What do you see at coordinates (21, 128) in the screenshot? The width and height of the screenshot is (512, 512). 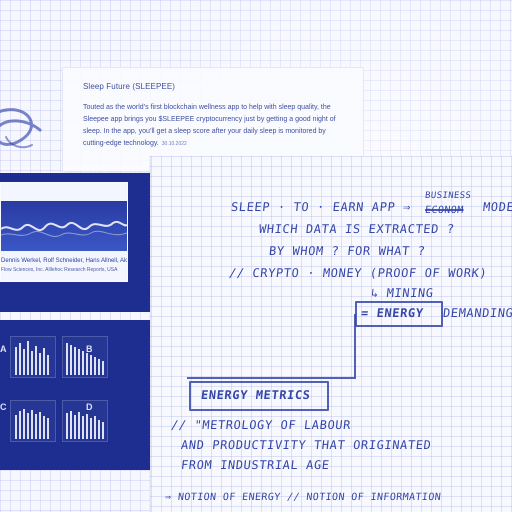 I see `scribble-decoration` at bounding box center [21, 128].